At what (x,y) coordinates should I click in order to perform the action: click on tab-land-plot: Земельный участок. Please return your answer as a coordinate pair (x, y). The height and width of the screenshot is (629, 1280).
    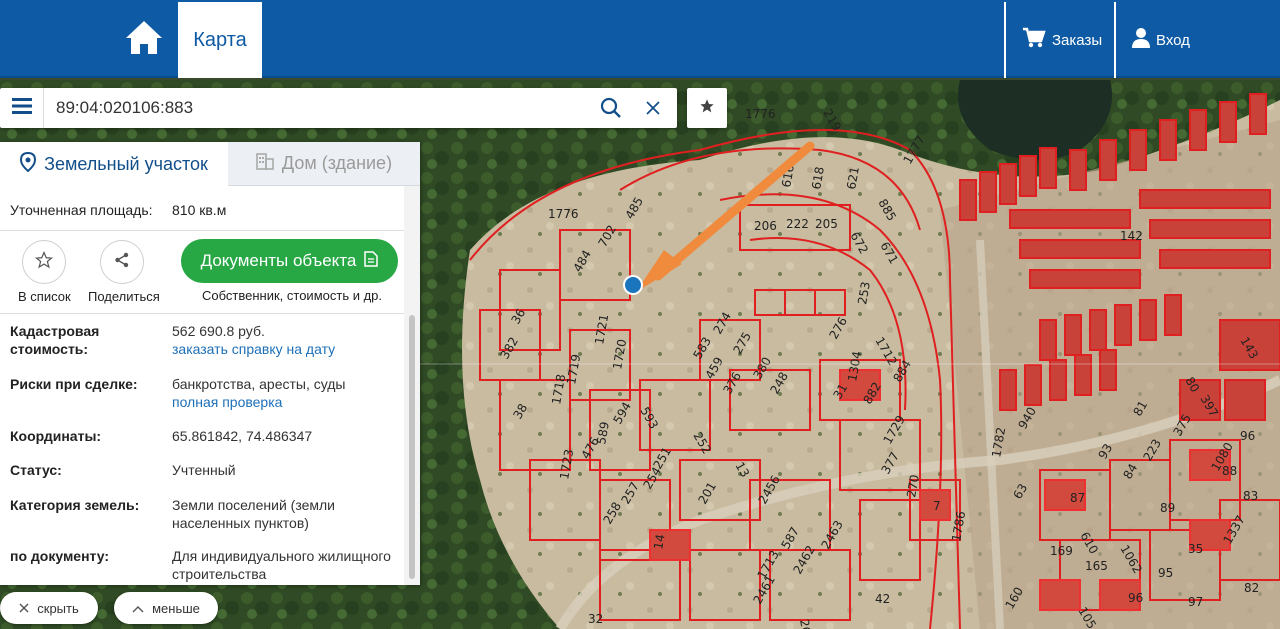
    Looking at the image, I should click on (114, 164).